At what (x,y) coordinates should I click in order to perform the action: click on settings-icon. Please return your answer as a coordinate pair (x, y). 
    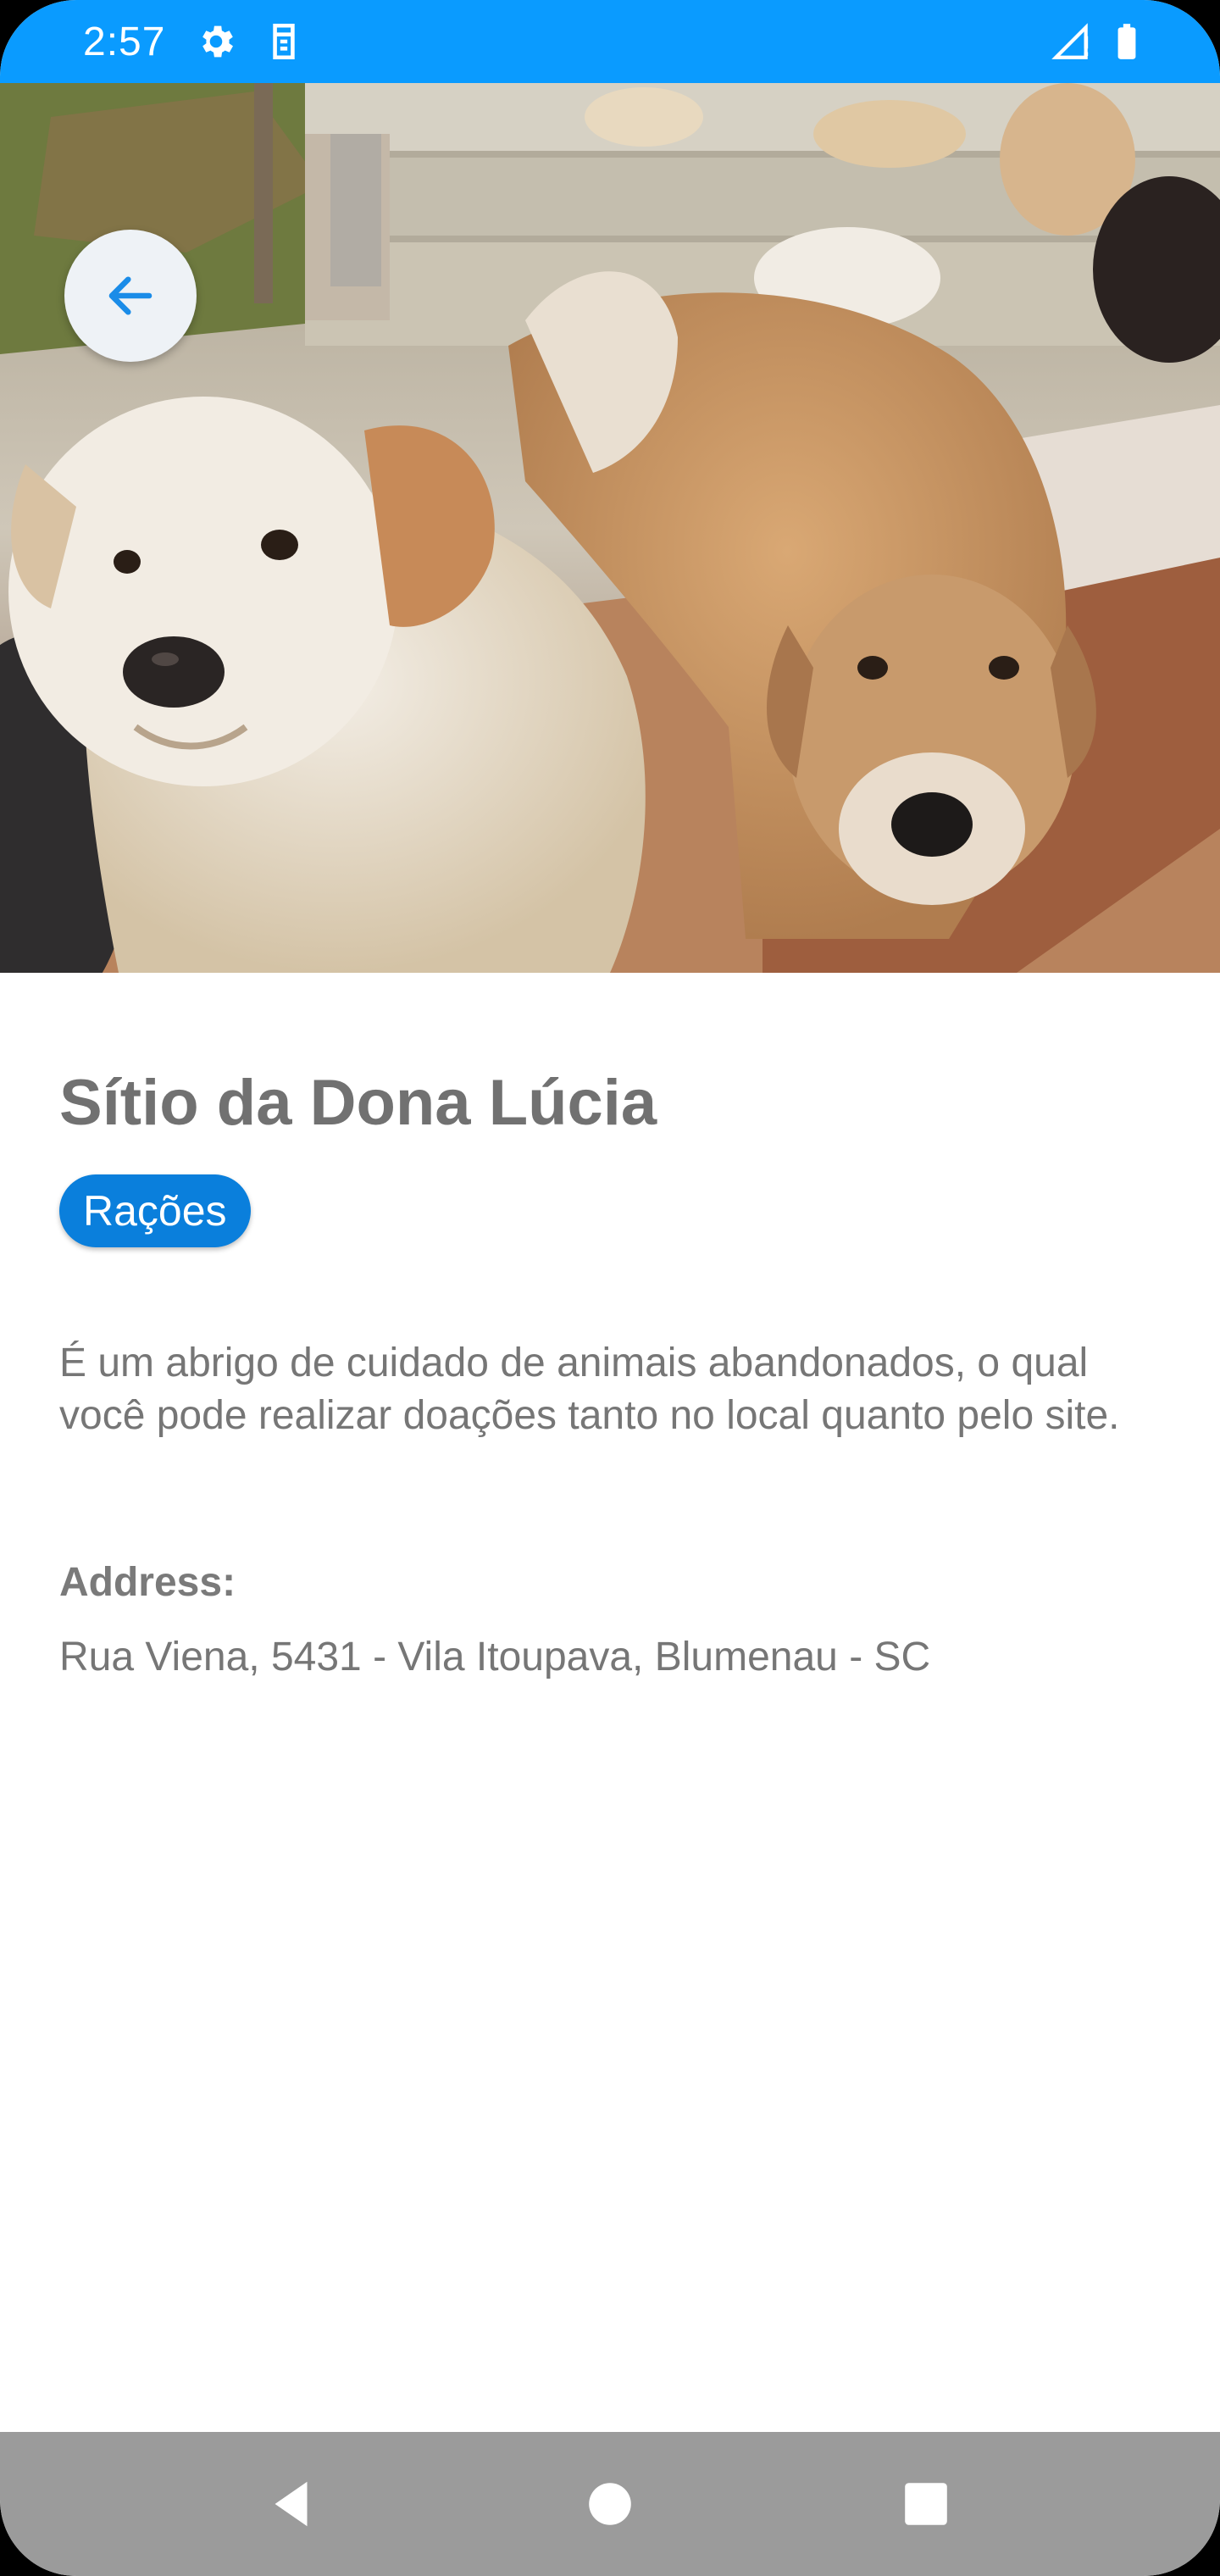
    Looking at the image, I should click on (217, 41).